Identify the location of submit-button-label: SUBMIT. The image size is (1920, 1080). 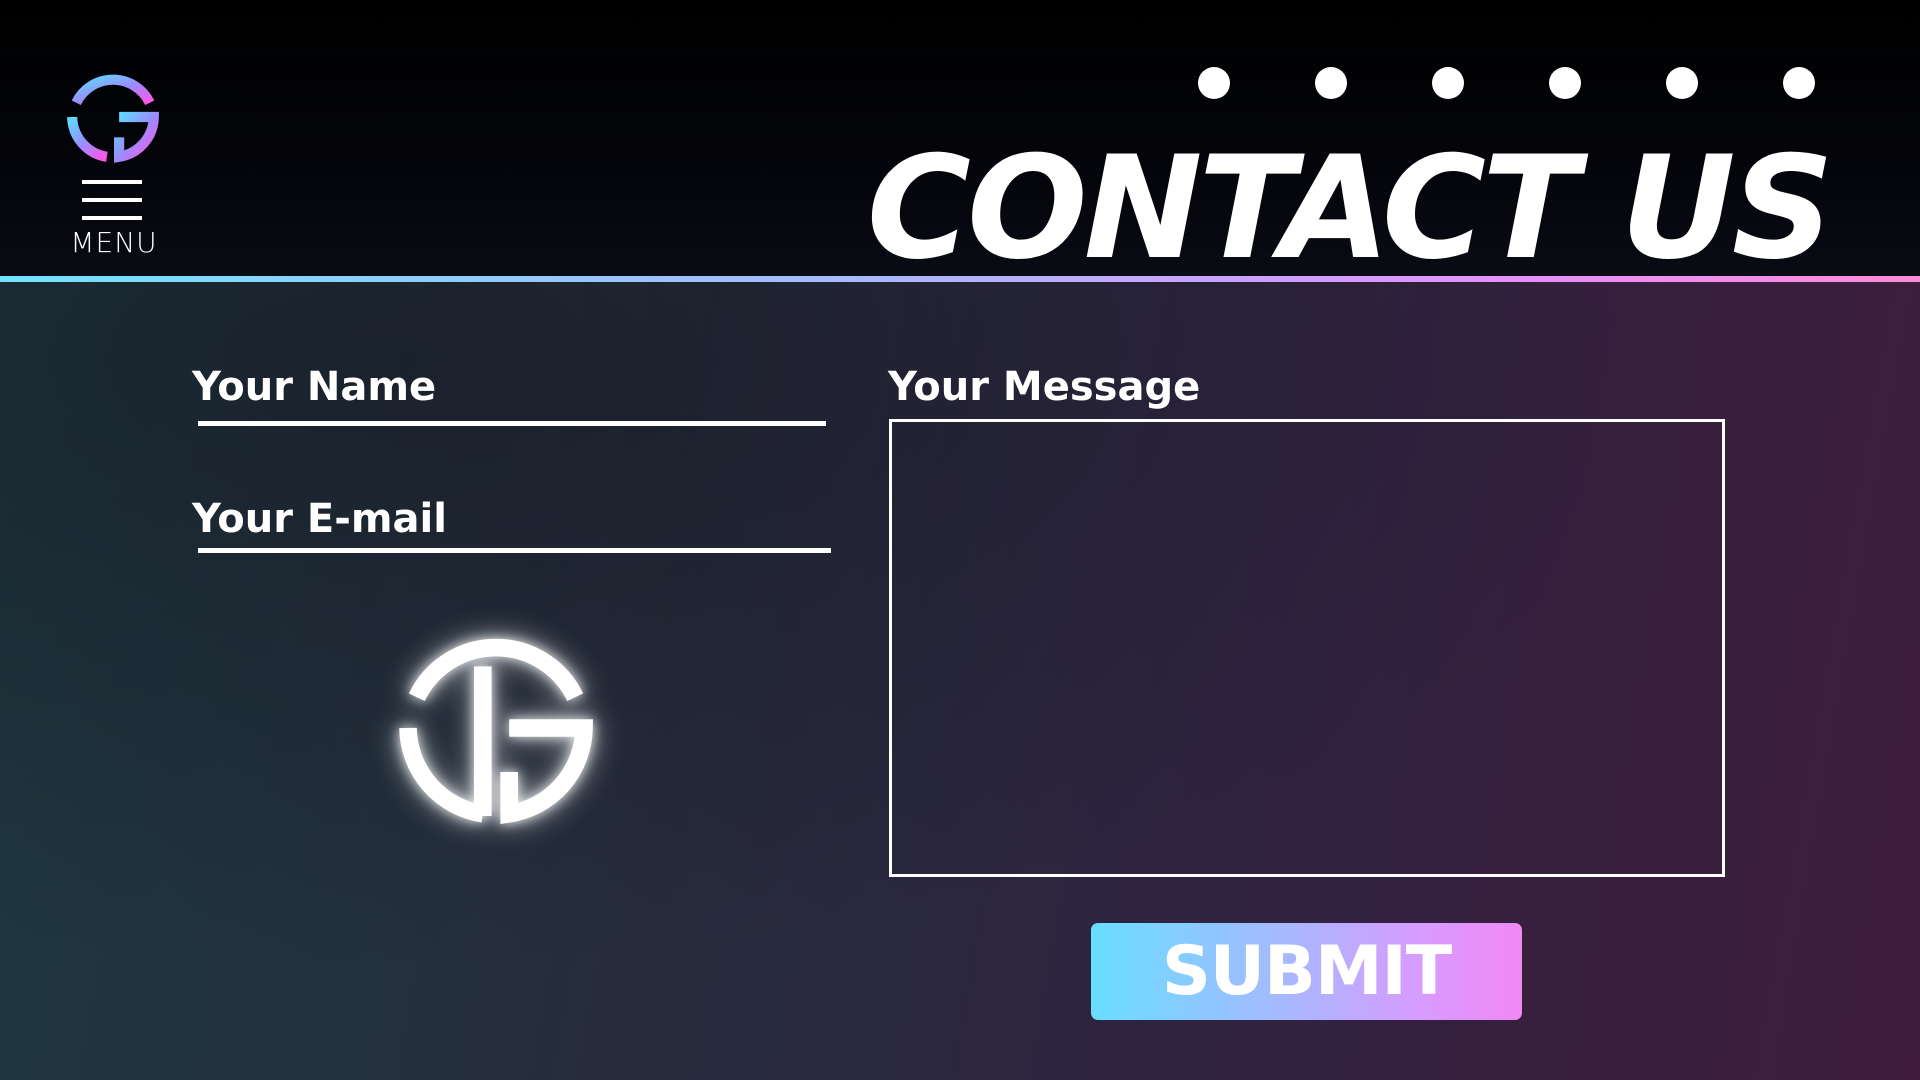
(1306, 971).